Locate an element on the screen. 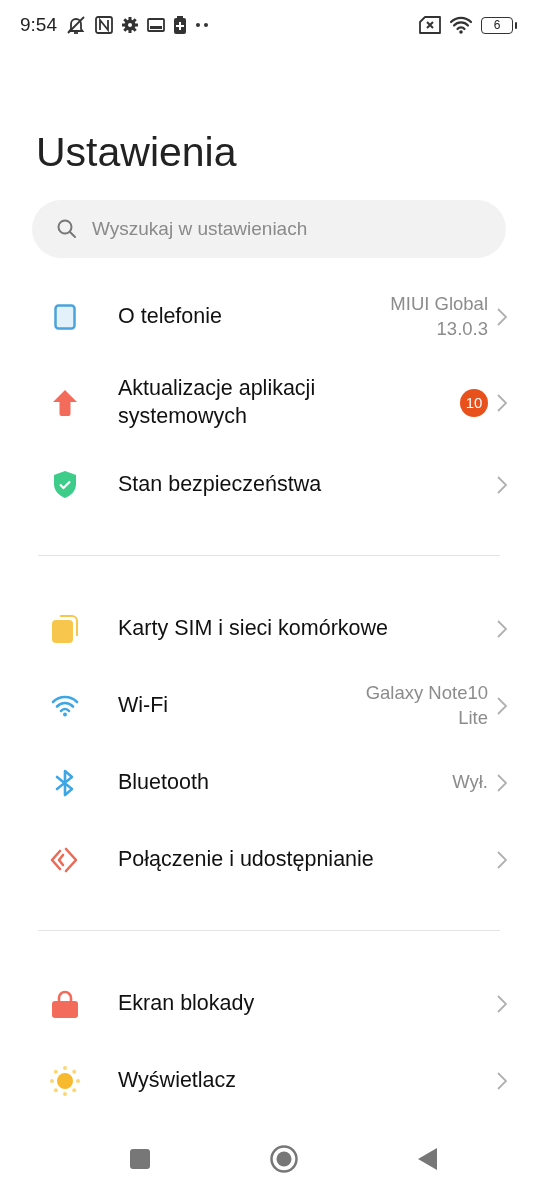  status-time: 9:54 is located at coordinates (38, 24).